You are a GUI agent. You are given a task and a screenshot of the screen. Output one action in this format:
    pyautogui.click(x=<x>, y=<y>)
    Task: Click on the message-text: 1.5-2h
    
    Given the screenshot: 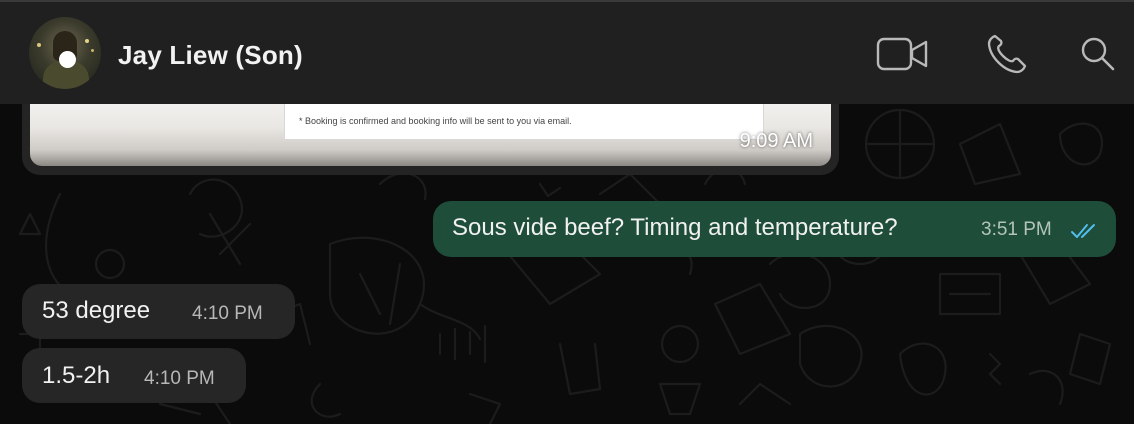 What is the action you would take?
    pyautogui.click(x=76, y=375)
    